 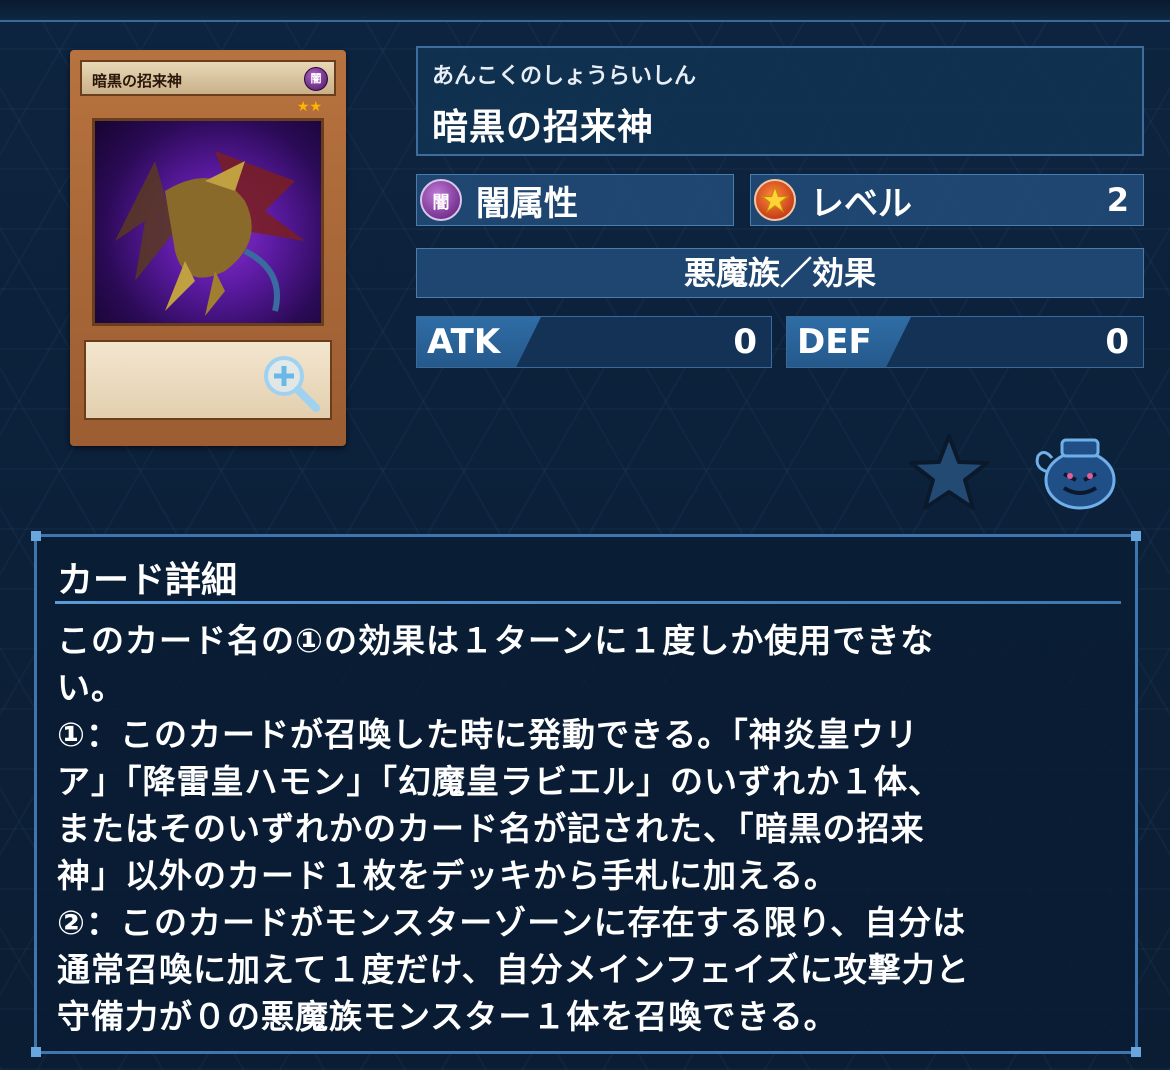 What do you see at coordinates (527, 203) in the screenshot?
I see `attribute-label: 闇属性` at bounding box center [527, 203].